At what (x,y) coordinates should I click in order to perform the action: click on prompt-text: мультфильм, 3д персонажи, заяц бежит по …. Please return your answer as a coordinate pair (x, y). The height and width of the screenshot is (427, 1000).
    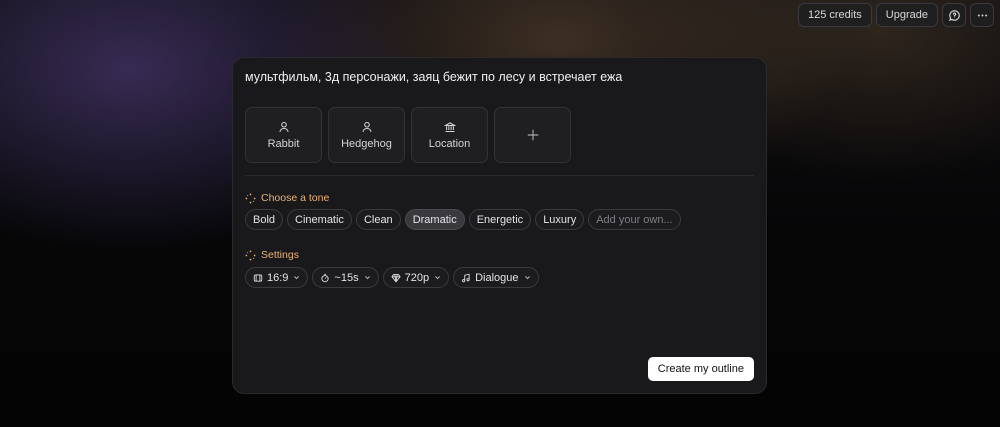
    Looking at the image, I should click on (433, 77).